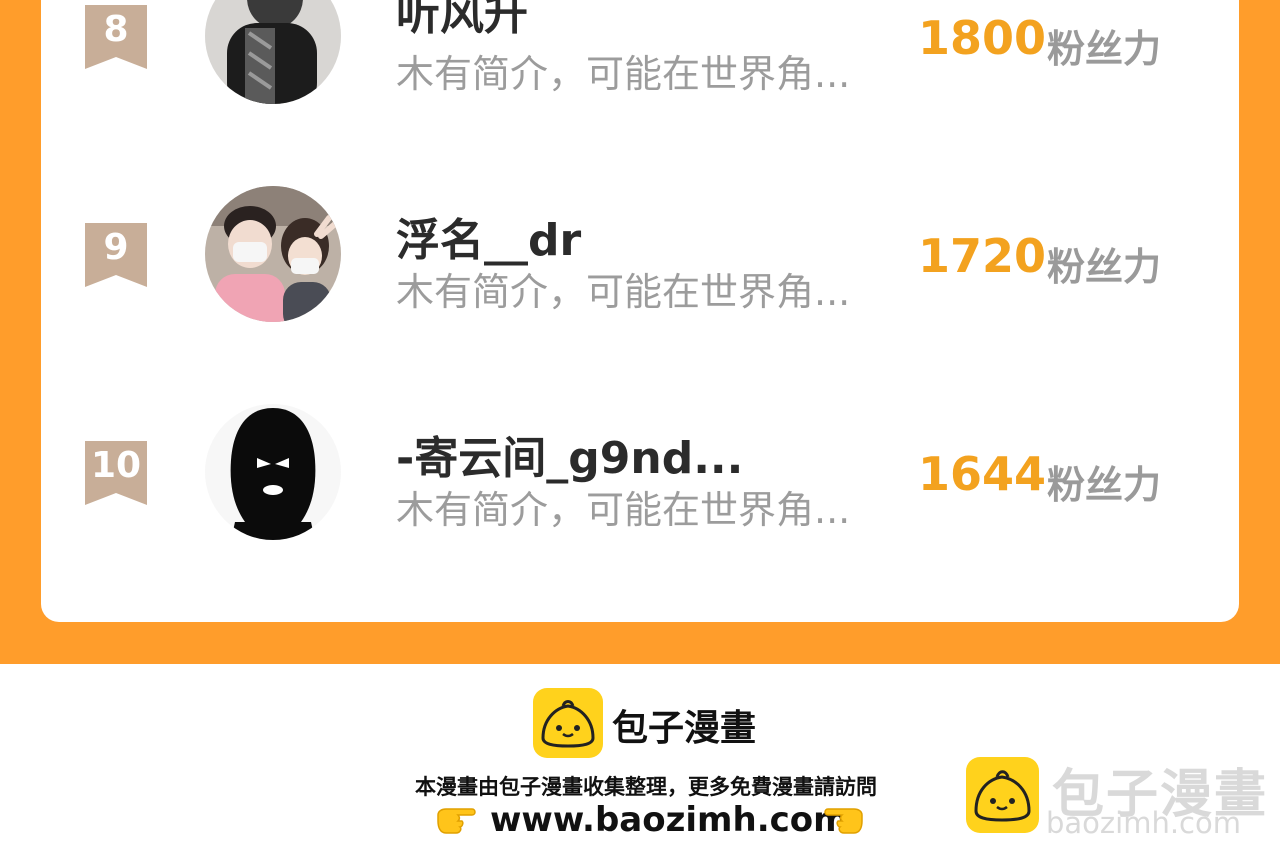  Describe the element at coordinates (982, 38) in the screenshot. I see `fans-value: 1800` at that location.